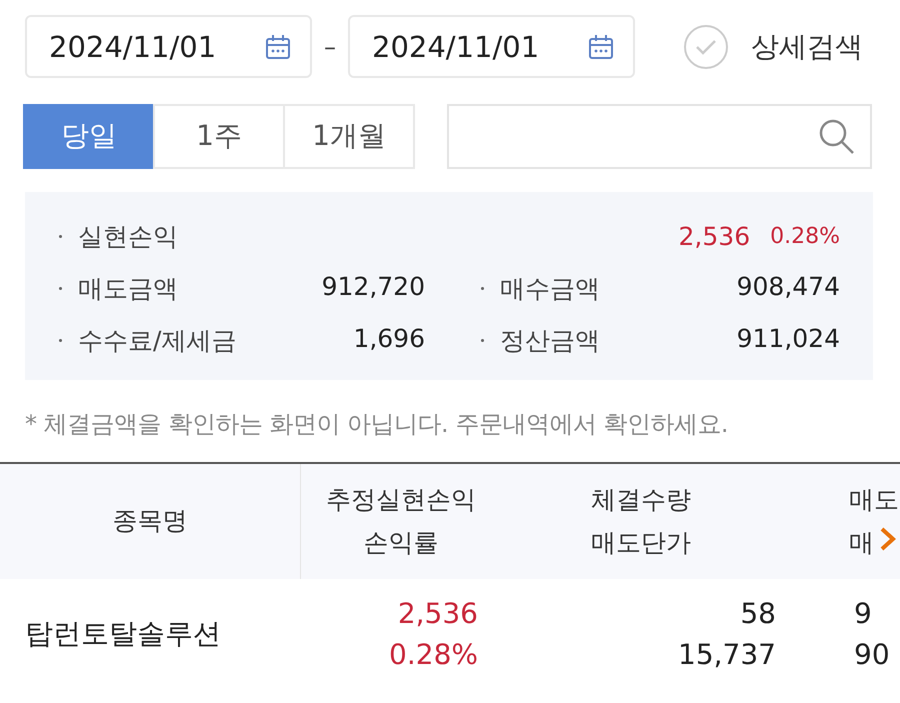 The width and height of the screenshot is (900, 703). What do you see at coordinates (807, 47) in the screenshot?
I see `detail-search-label: 상세검색` at bounding box center [807, 47].